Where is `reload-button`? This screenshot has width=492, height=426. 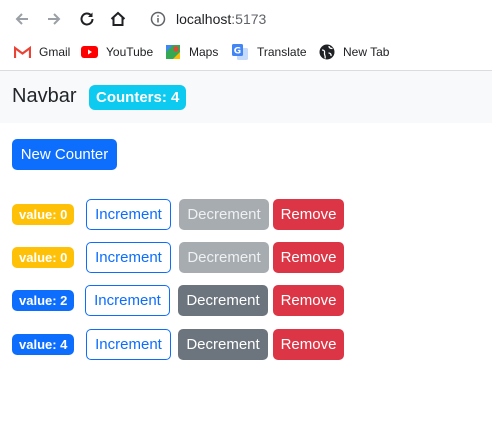
reload-button is located at coordinates (87, 19).